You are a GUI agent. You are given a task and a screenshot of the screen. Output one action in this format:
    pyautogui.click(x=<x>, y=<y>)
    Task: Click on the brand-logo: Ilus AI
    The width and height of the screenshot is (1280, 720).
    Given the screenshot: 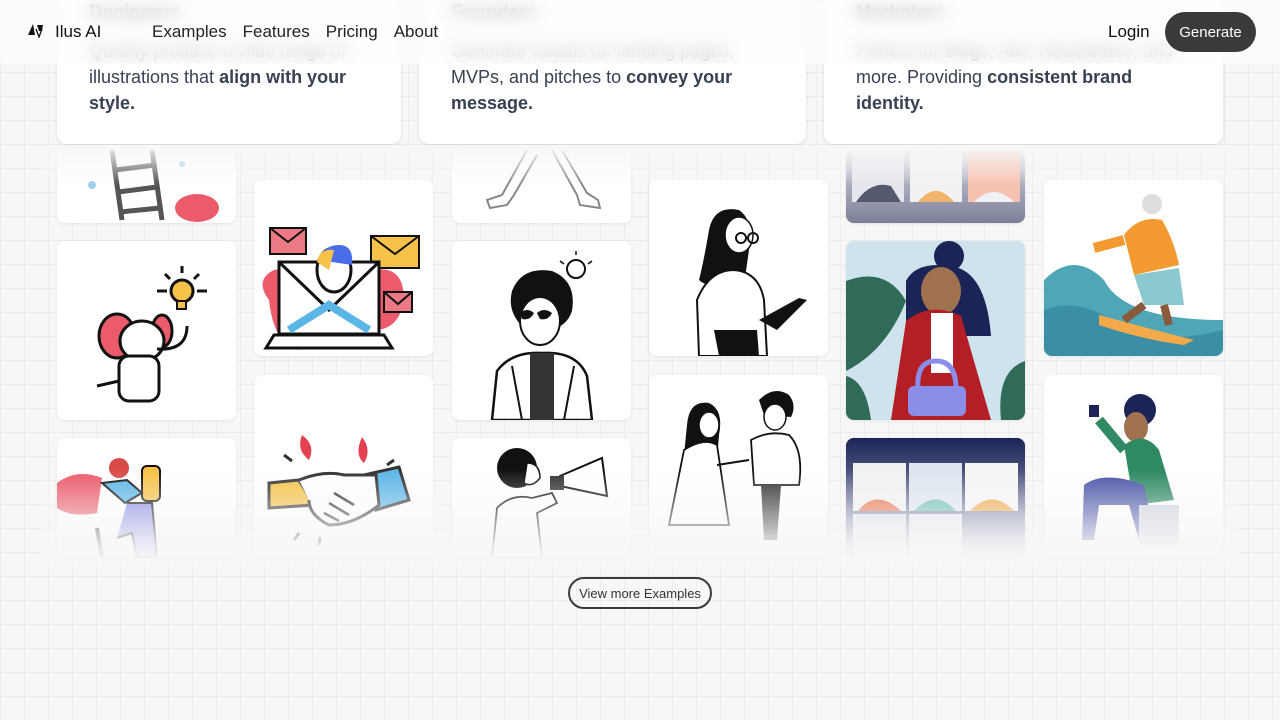 What is the action you would take?
    pyautogui.click(x=64, y=31)
    